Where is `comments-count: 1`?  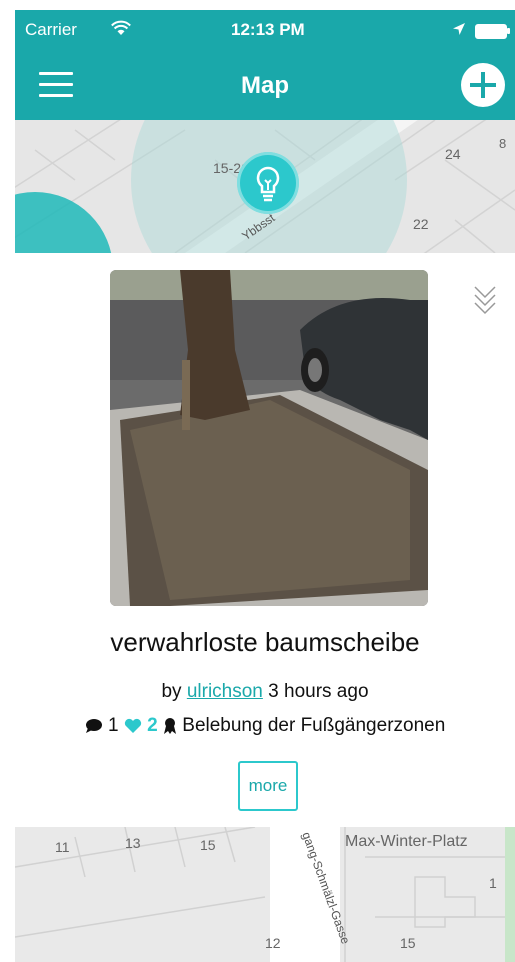
comments-count: 1 is located at coordinates (113, 725).